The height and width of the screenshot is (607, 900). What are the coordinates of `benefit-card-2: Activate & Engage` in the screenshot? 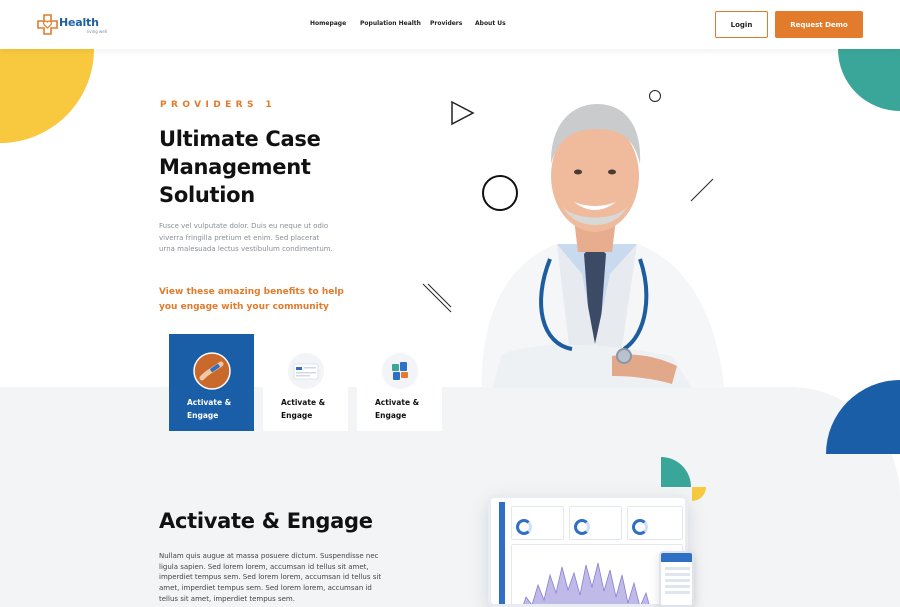 It's located at (305, 382).